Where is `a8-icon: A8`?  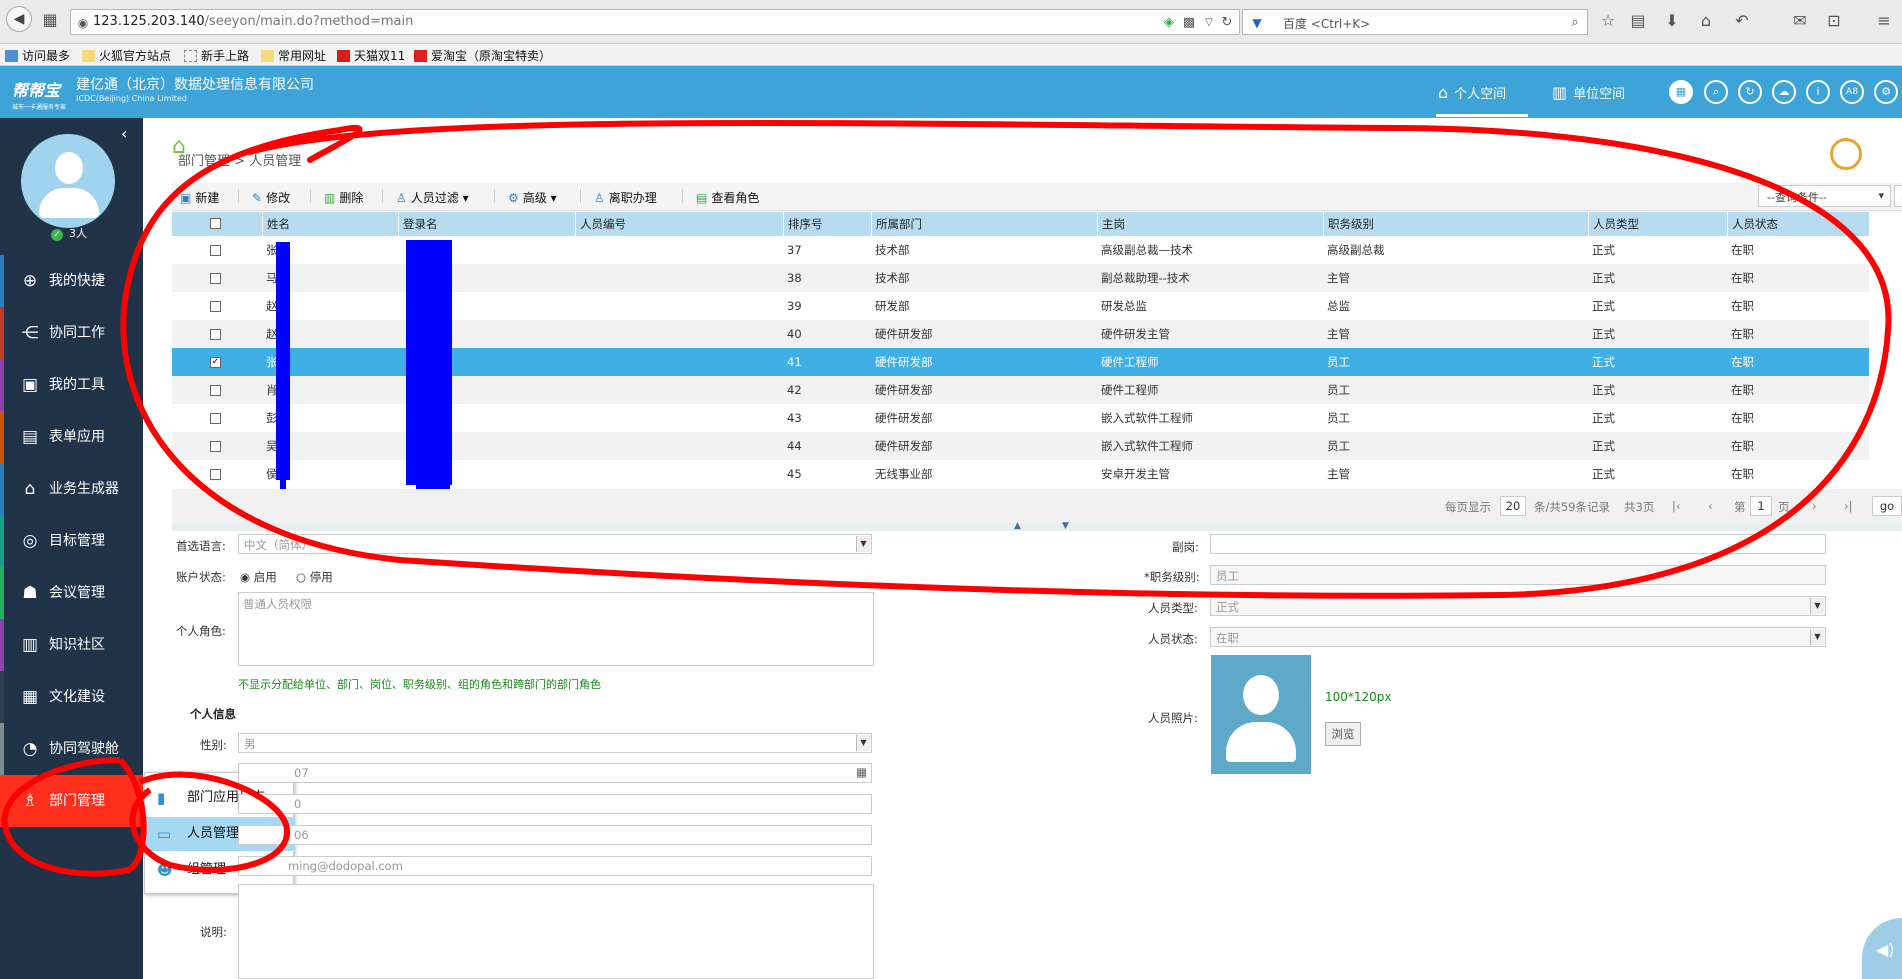 a8-icon: A8 is located at coordinates (1852, 92).